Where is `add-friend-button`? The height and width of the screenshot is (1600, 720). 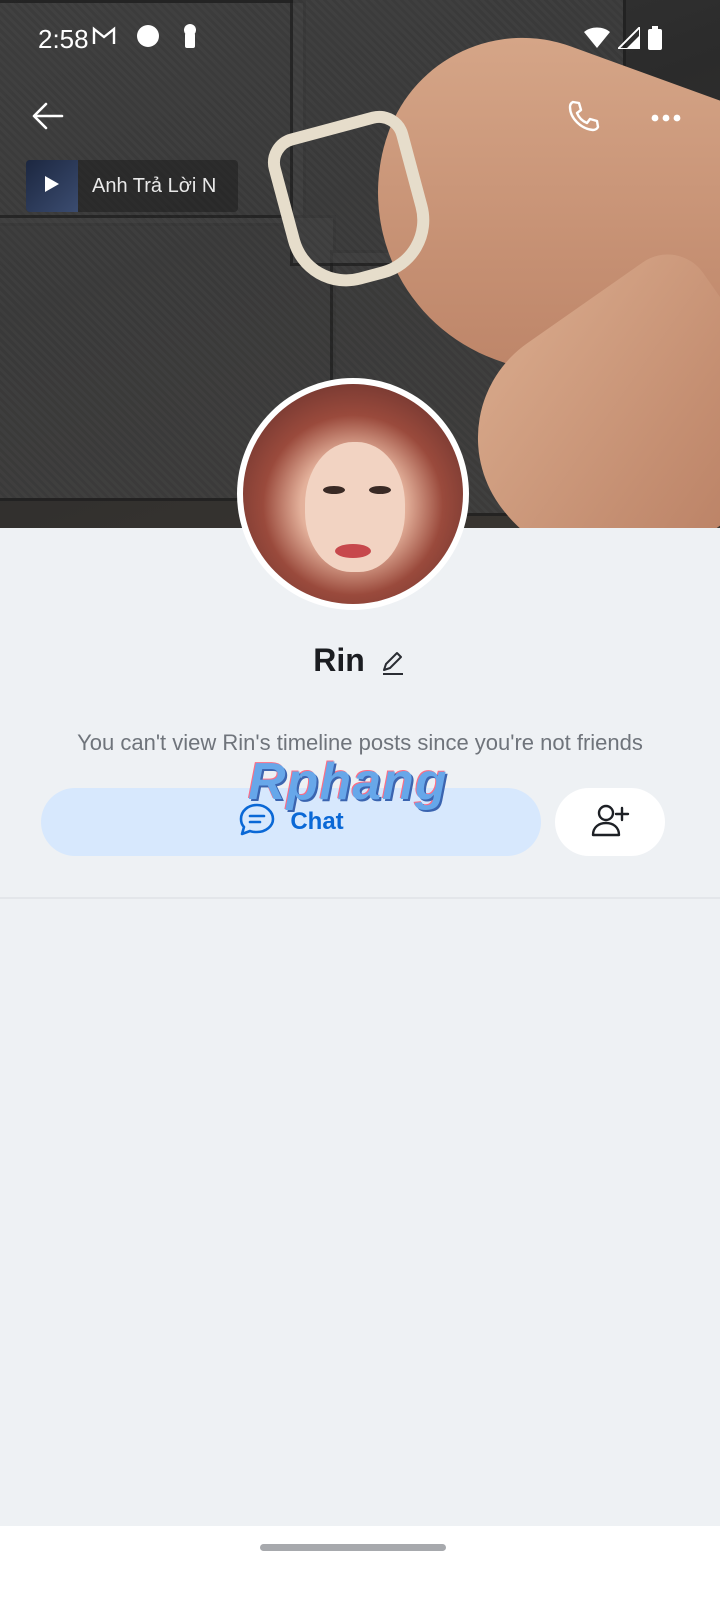 add-friend-button is located at coordinates (610, 822).